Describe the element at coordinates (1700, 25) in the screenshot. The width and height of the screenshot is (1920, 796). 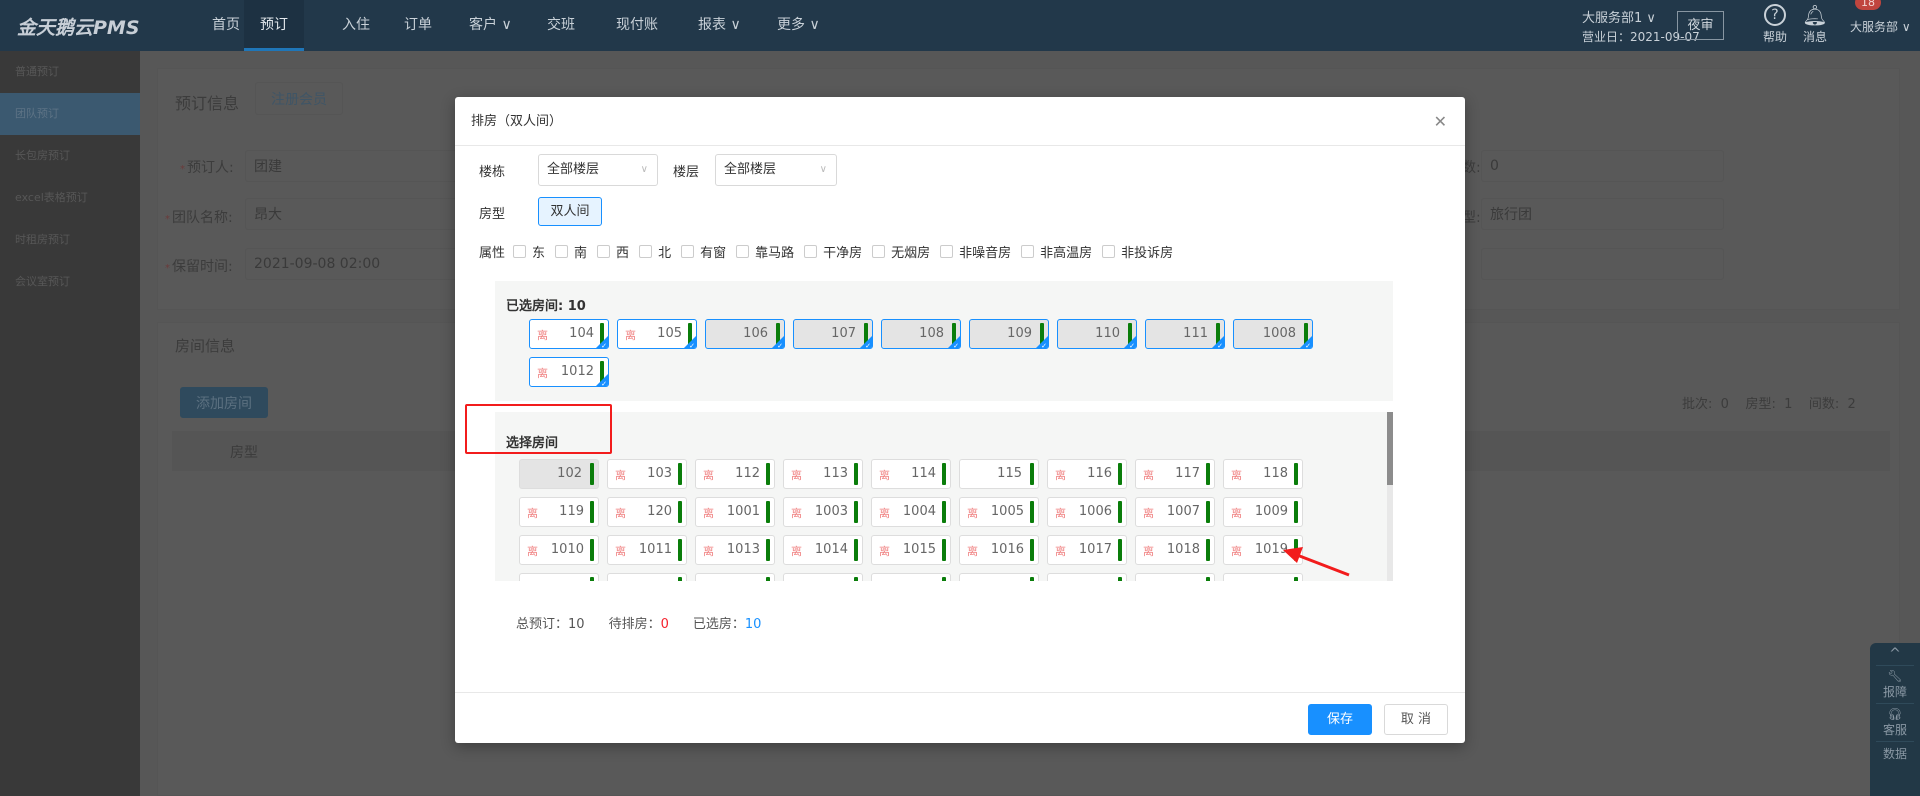
I see `night-audit-button: 夜审` at that location.